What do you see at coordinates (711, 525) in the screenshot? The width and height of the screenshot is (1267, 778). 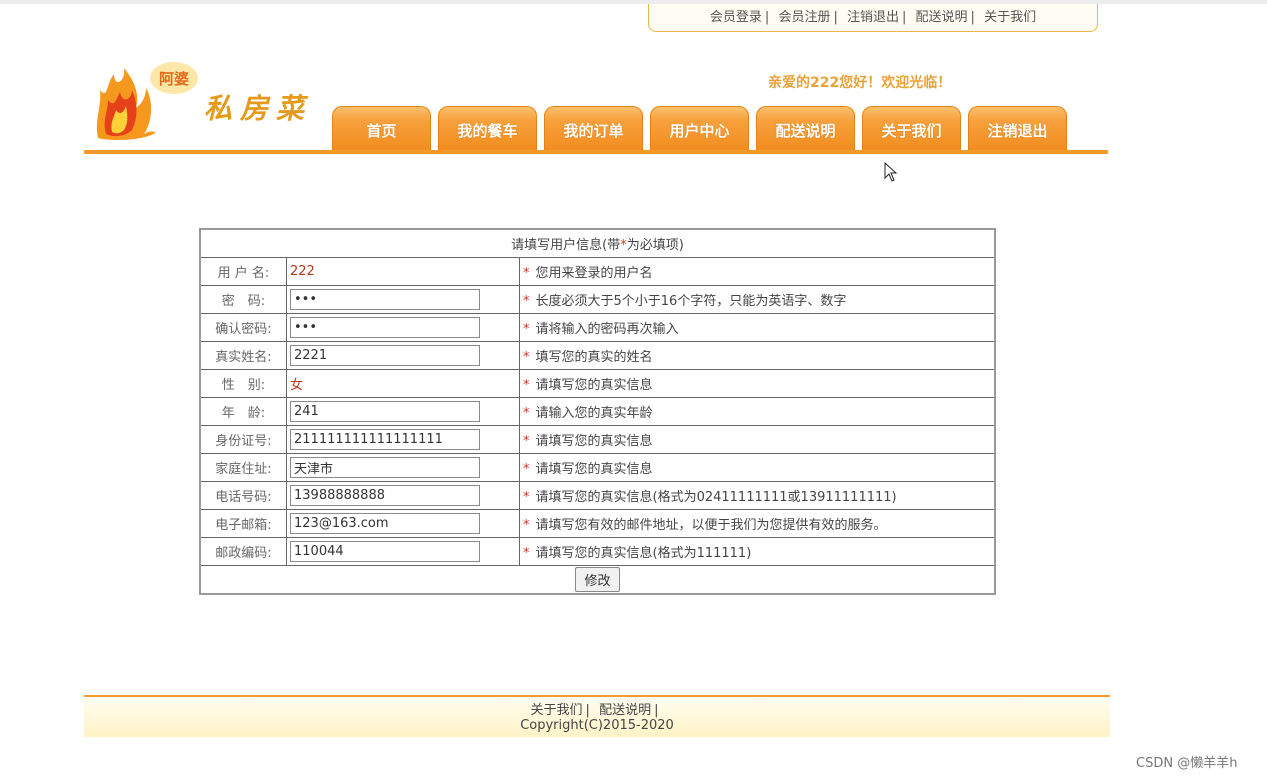 I see `field-hint: 请填写您有效的邮件地址，以便于我们为您提供有效的服务。` at bounding box center [711, 525].